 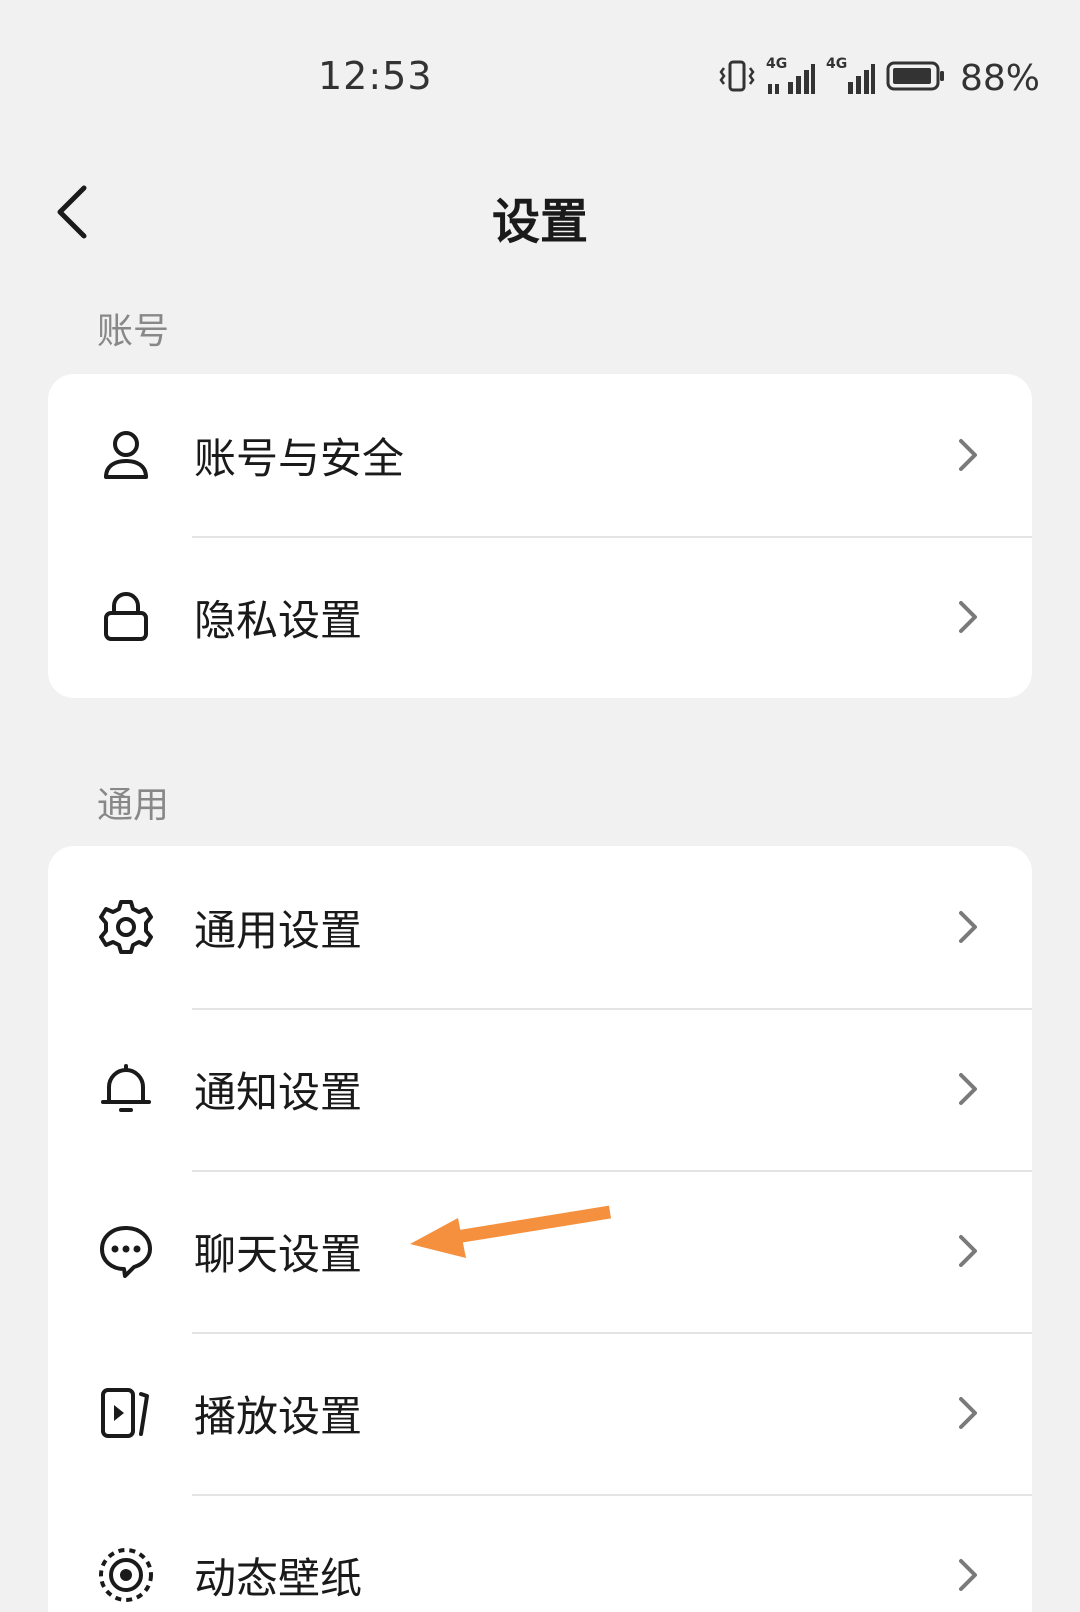 I want to click on section-label-general: 通用, so click(x=133, y=805).